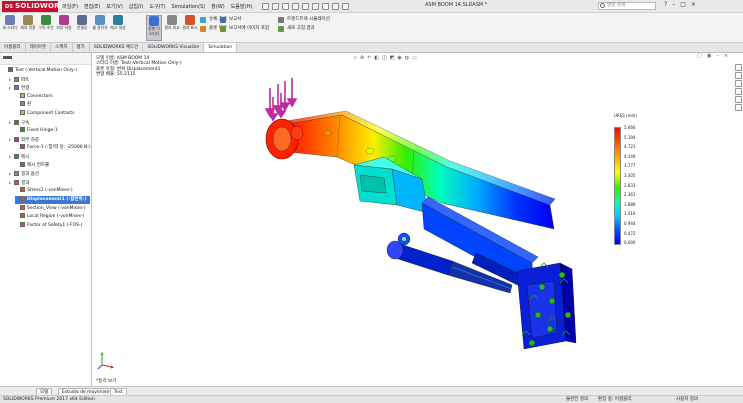 This screenshot has width=743, height=403. I want to click on open-icon, so click(275, 6).